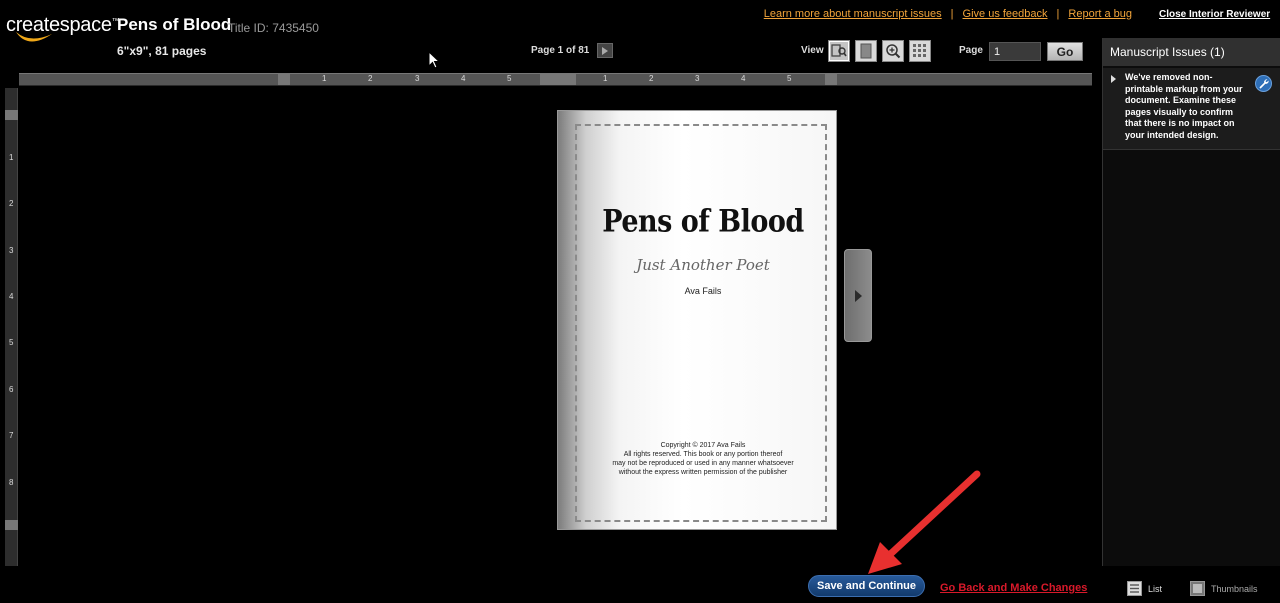  Describe the element at coordinates (703, 265) in the screenshot. I see `page-subtitle: Just Another Poet` at that location.